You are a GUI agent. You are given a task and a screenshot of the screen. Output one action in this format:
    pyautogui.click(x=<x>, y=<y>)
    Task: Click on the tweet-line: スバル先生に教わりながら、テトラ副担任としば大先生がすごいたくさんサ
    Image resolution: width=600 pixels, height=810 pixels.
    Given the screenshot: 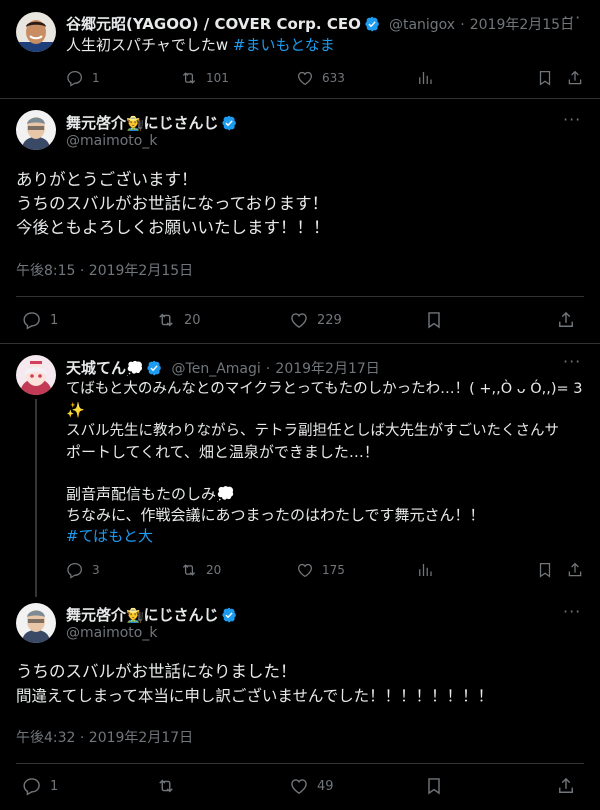 What is the action you would take?
    pyautogui.click(x=312, y=431)
    